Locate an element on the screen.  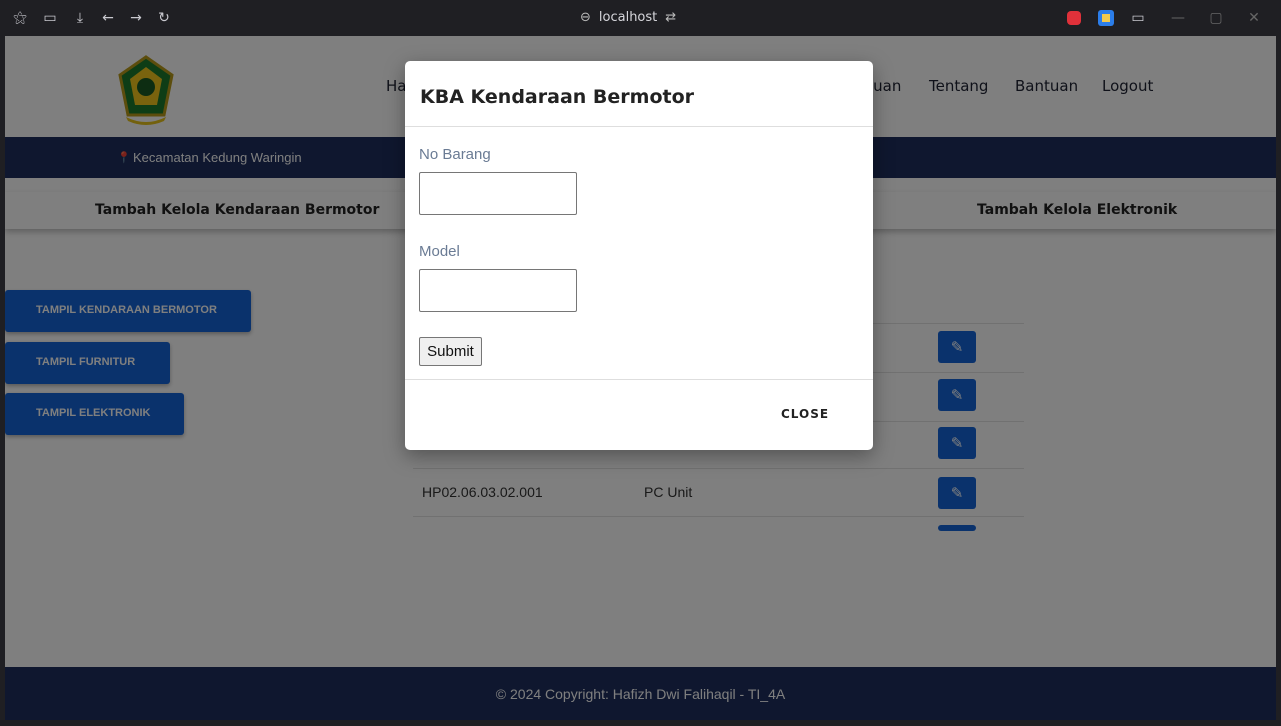
browser-toolbar: ⚝ ▭ ⤓ ← → ↻ ⊖ localhost ⇄ ▭ — ▢ ✕ is located at coordinates (640, 18).